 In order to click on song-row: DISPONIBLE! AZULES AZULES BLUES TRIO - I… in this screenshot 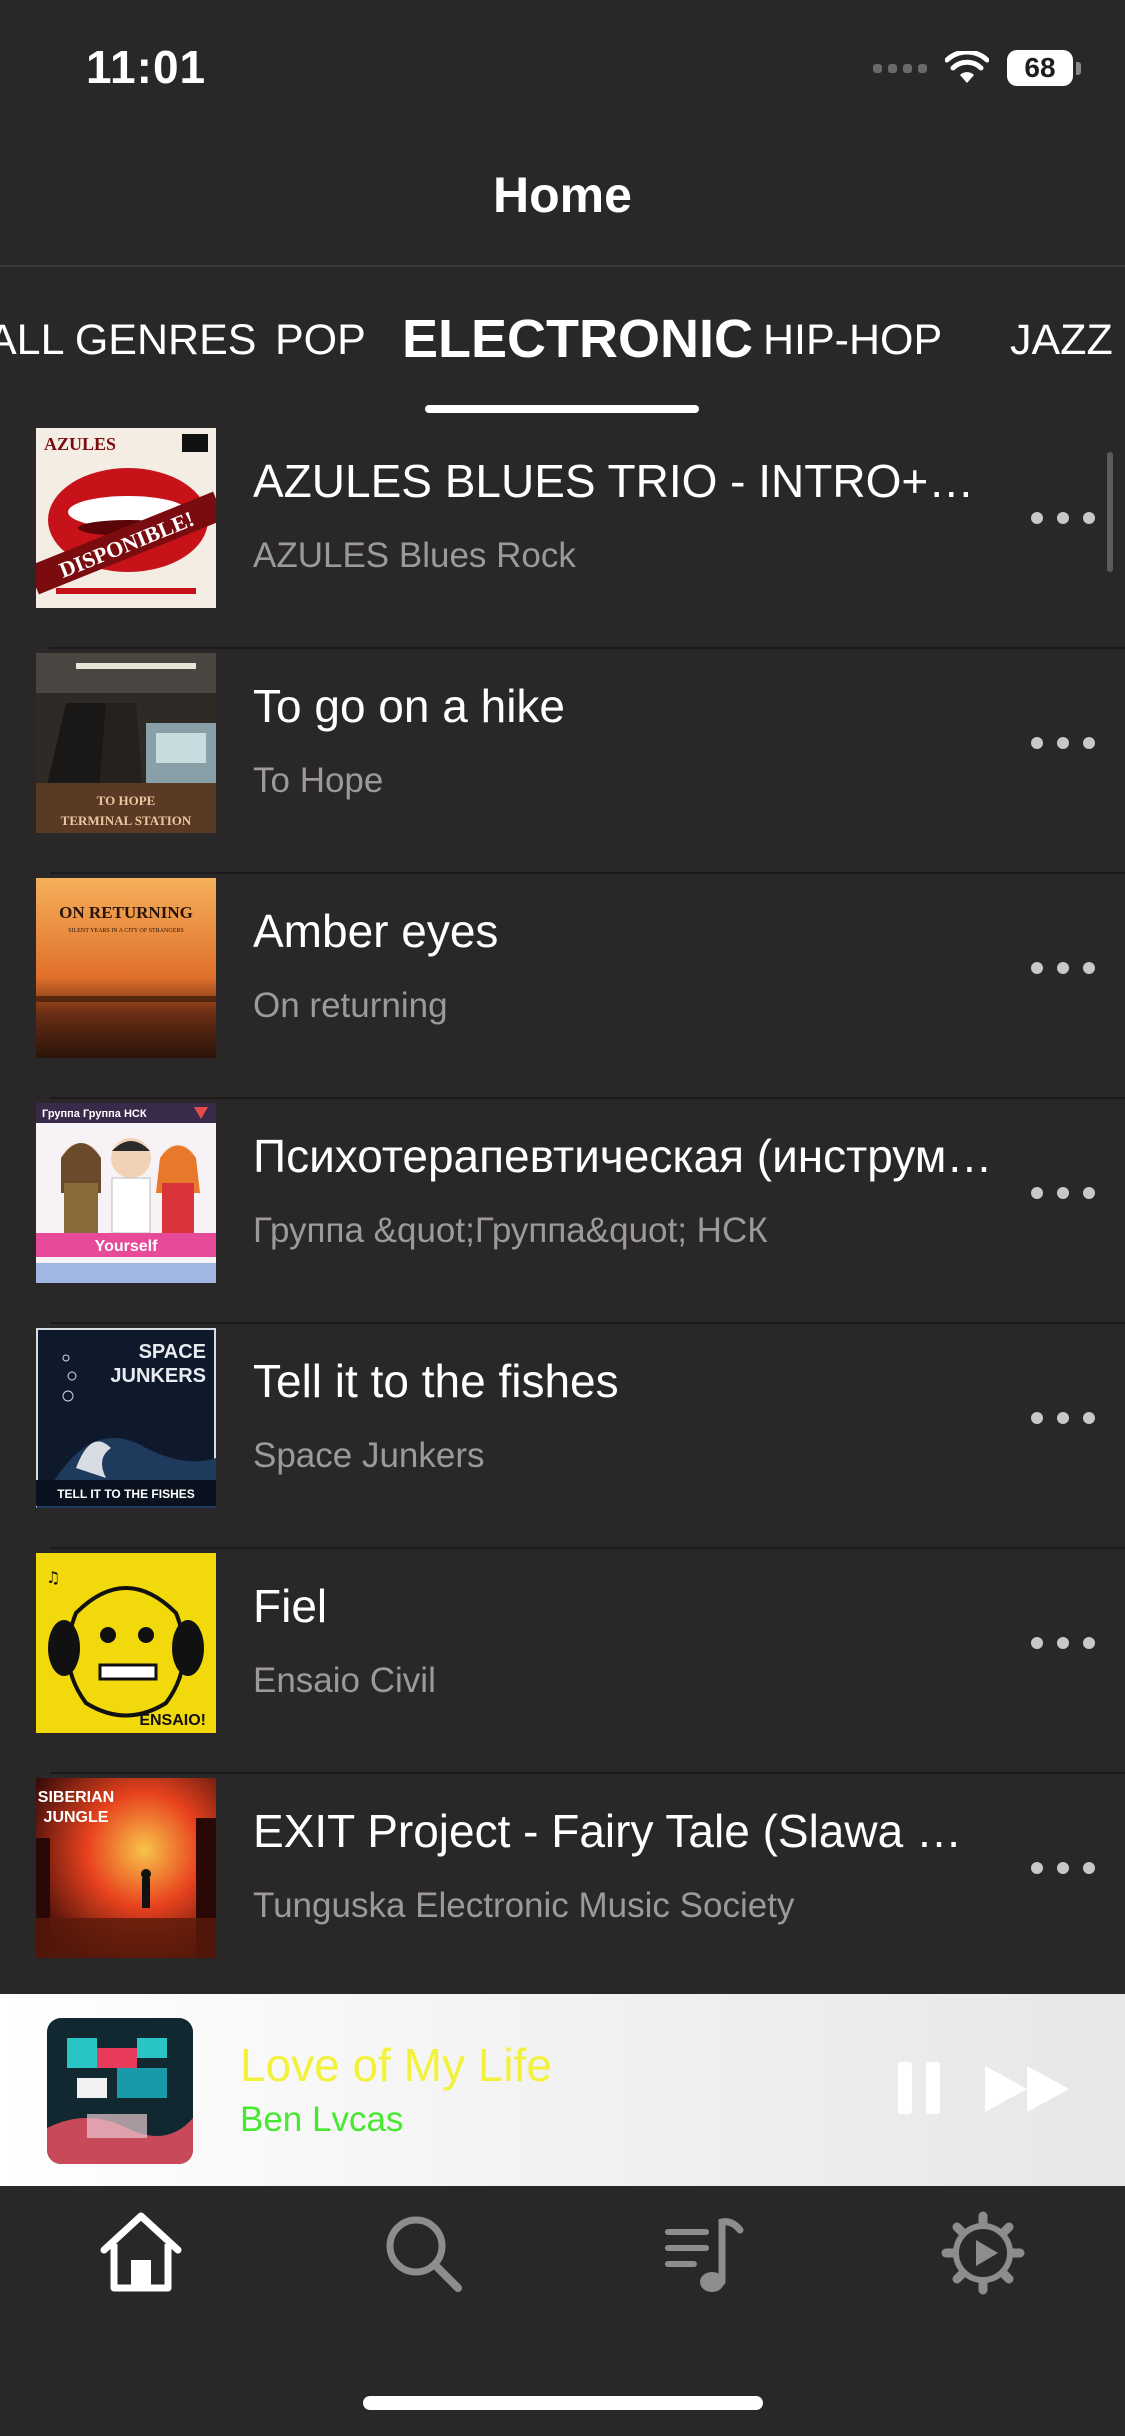, I will do `click(562, 536)`.